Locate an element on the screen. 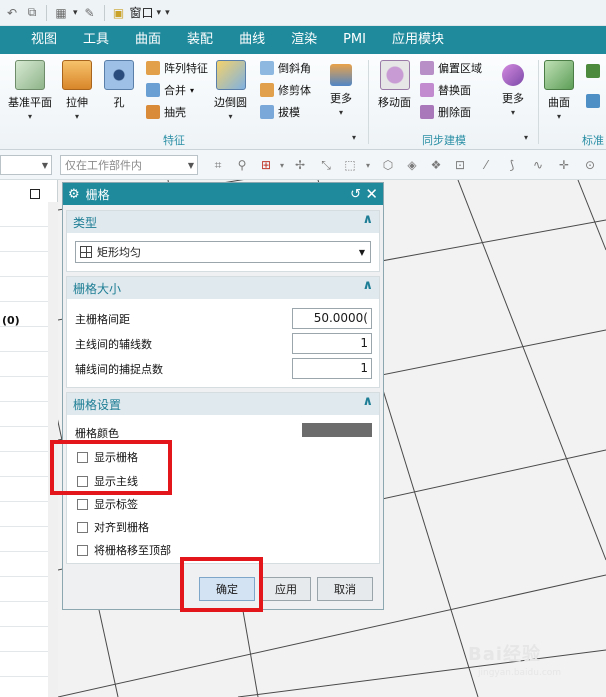  close-icon: ✕ is located at coordinates (371, 194).